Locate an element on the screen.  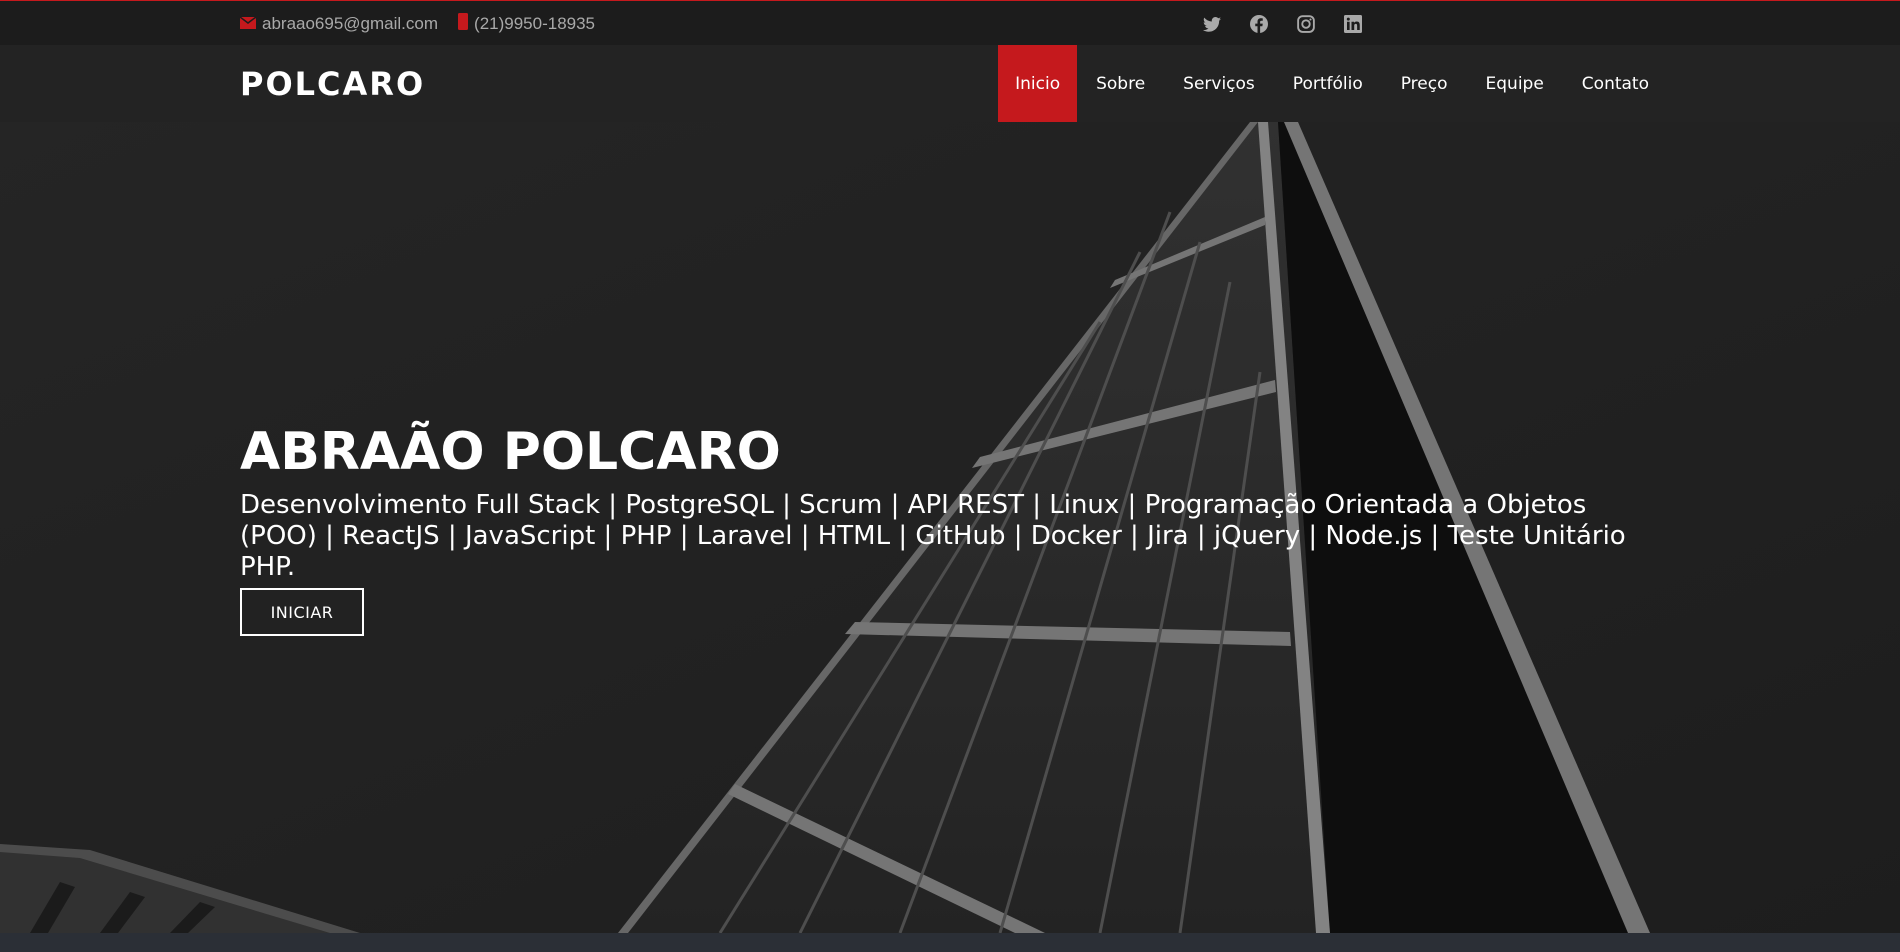
nav-item-contato: Contato is located at coordinates (1615, 83).